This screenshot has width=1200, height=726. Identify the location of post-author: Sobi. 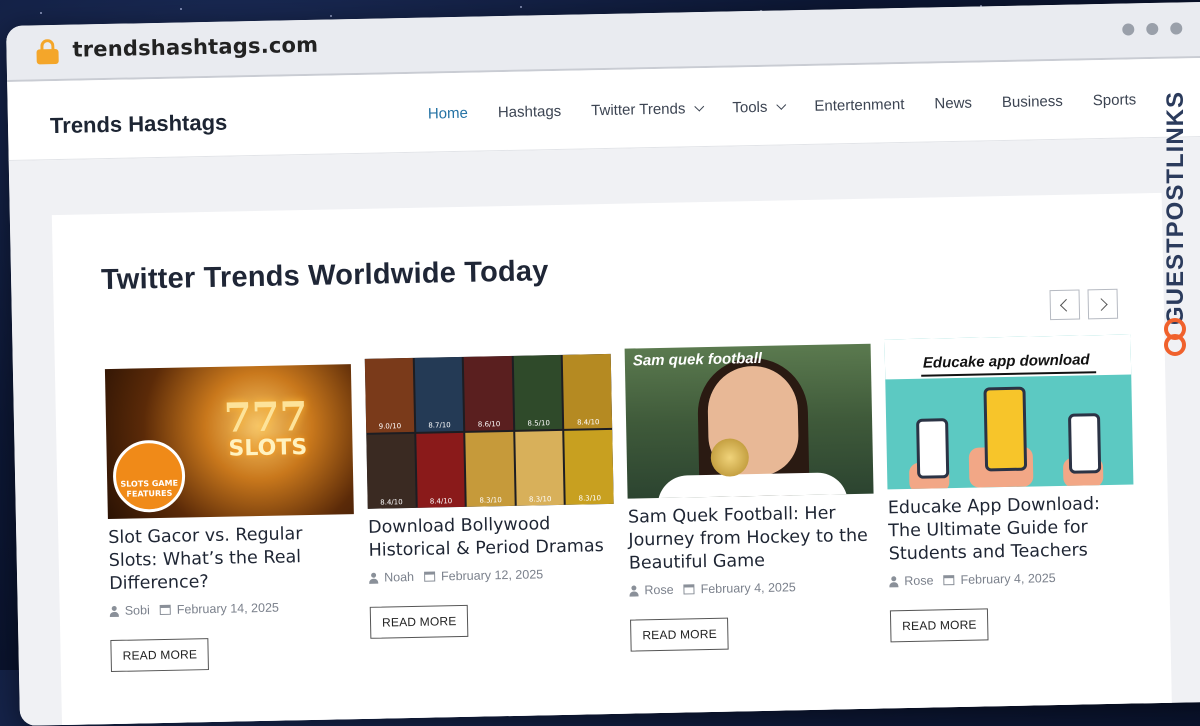
(137, 610).